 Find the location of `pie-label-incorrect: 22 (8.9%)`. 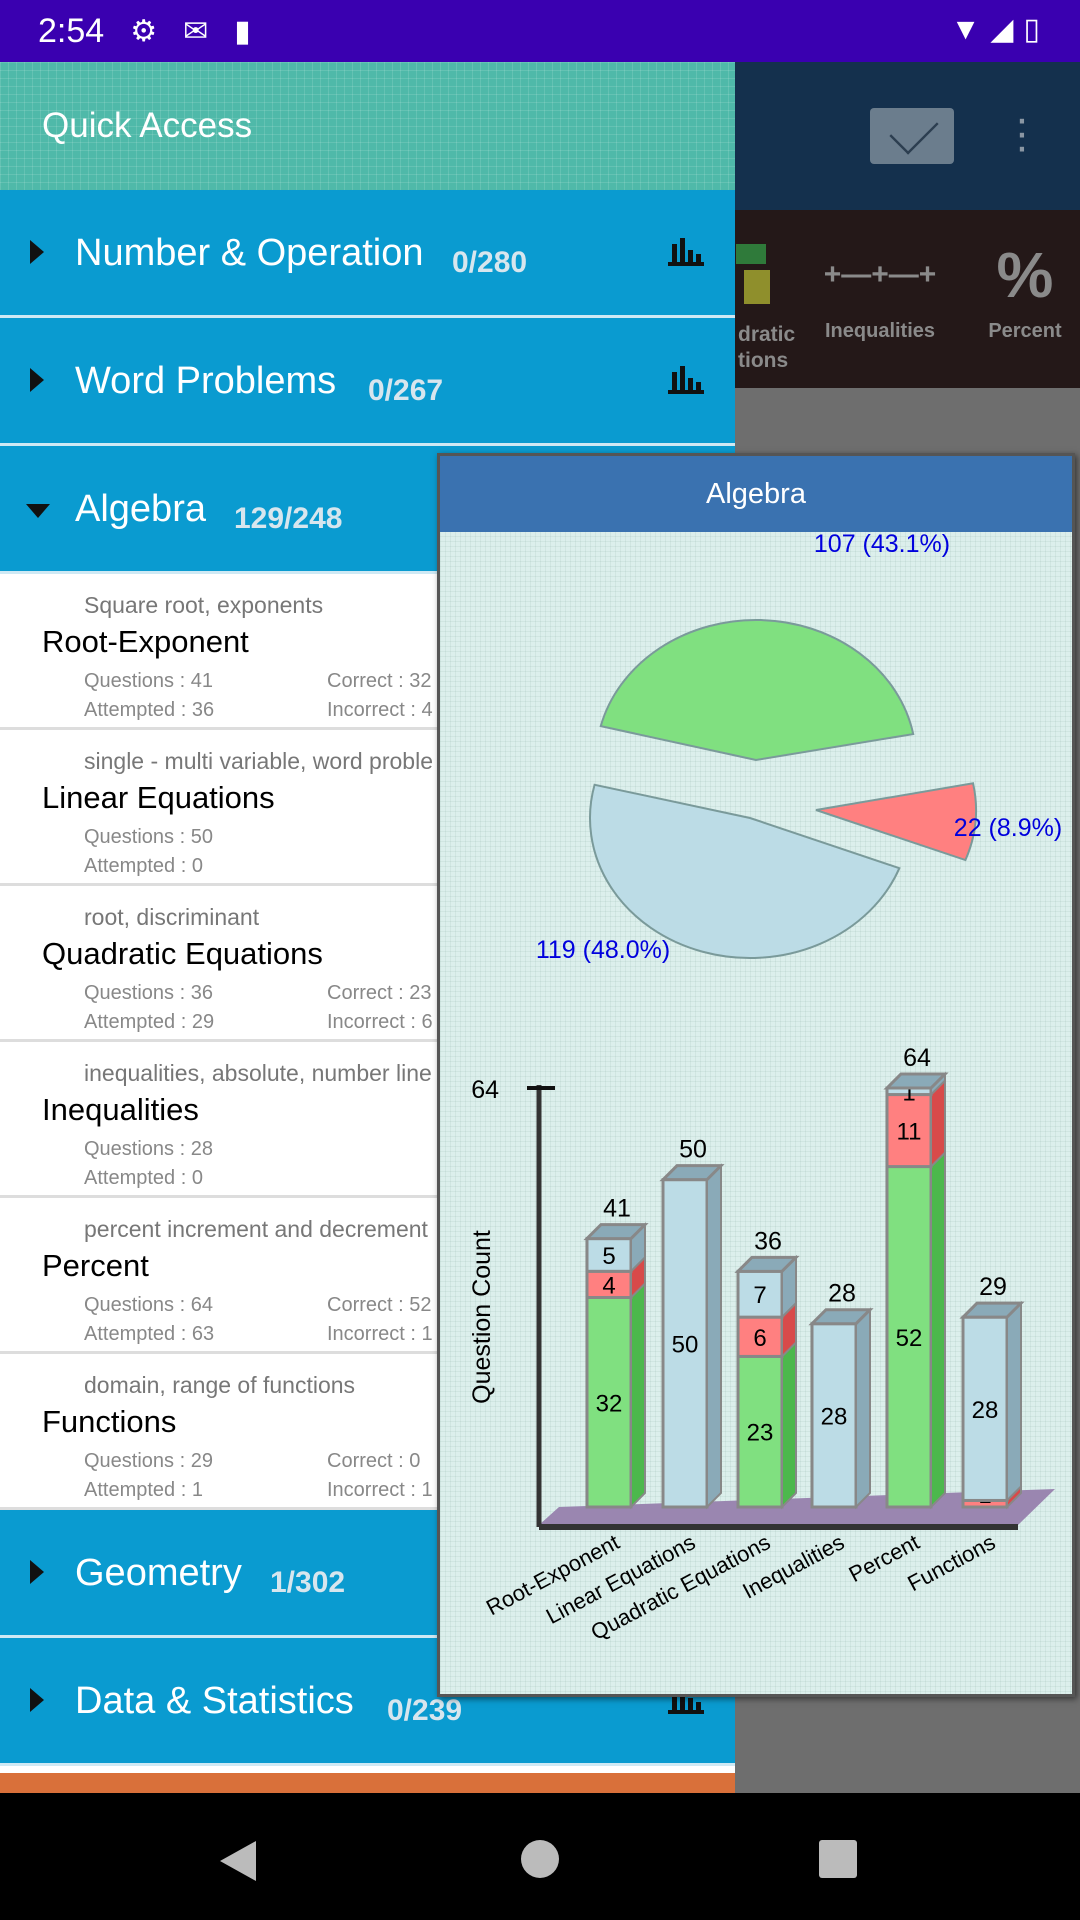

pie-label-incorrect: 22 (8.9%) is located at coordinates (1008, 828).